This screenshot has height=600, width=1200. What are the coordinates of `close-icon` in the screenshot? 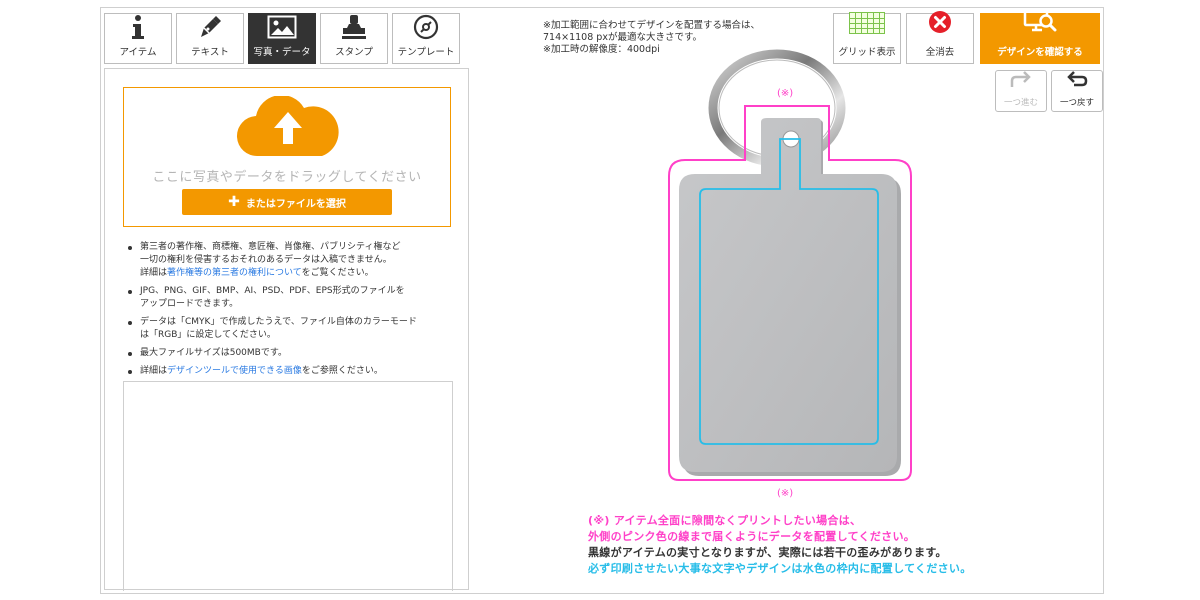 It's located at (940, 24).